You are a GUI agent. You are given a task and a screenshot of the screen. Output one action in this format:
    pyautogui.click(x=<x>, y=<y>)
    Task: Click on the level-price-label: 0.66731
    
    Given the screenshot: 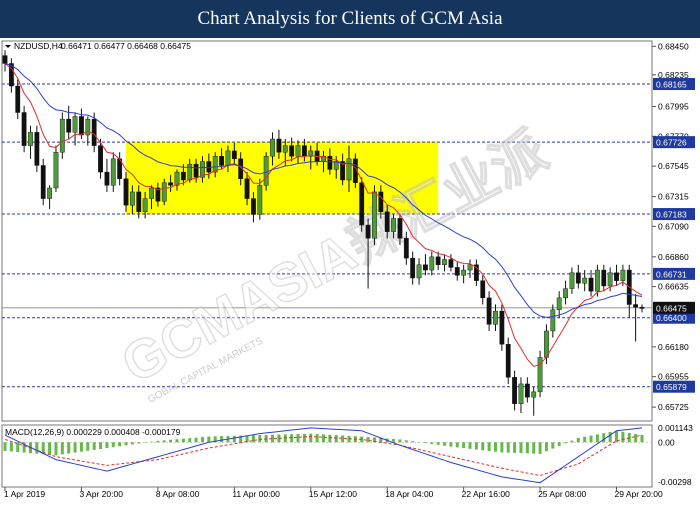 What is the action you would take?
    pyautogui.click(x=671, y=274)
    